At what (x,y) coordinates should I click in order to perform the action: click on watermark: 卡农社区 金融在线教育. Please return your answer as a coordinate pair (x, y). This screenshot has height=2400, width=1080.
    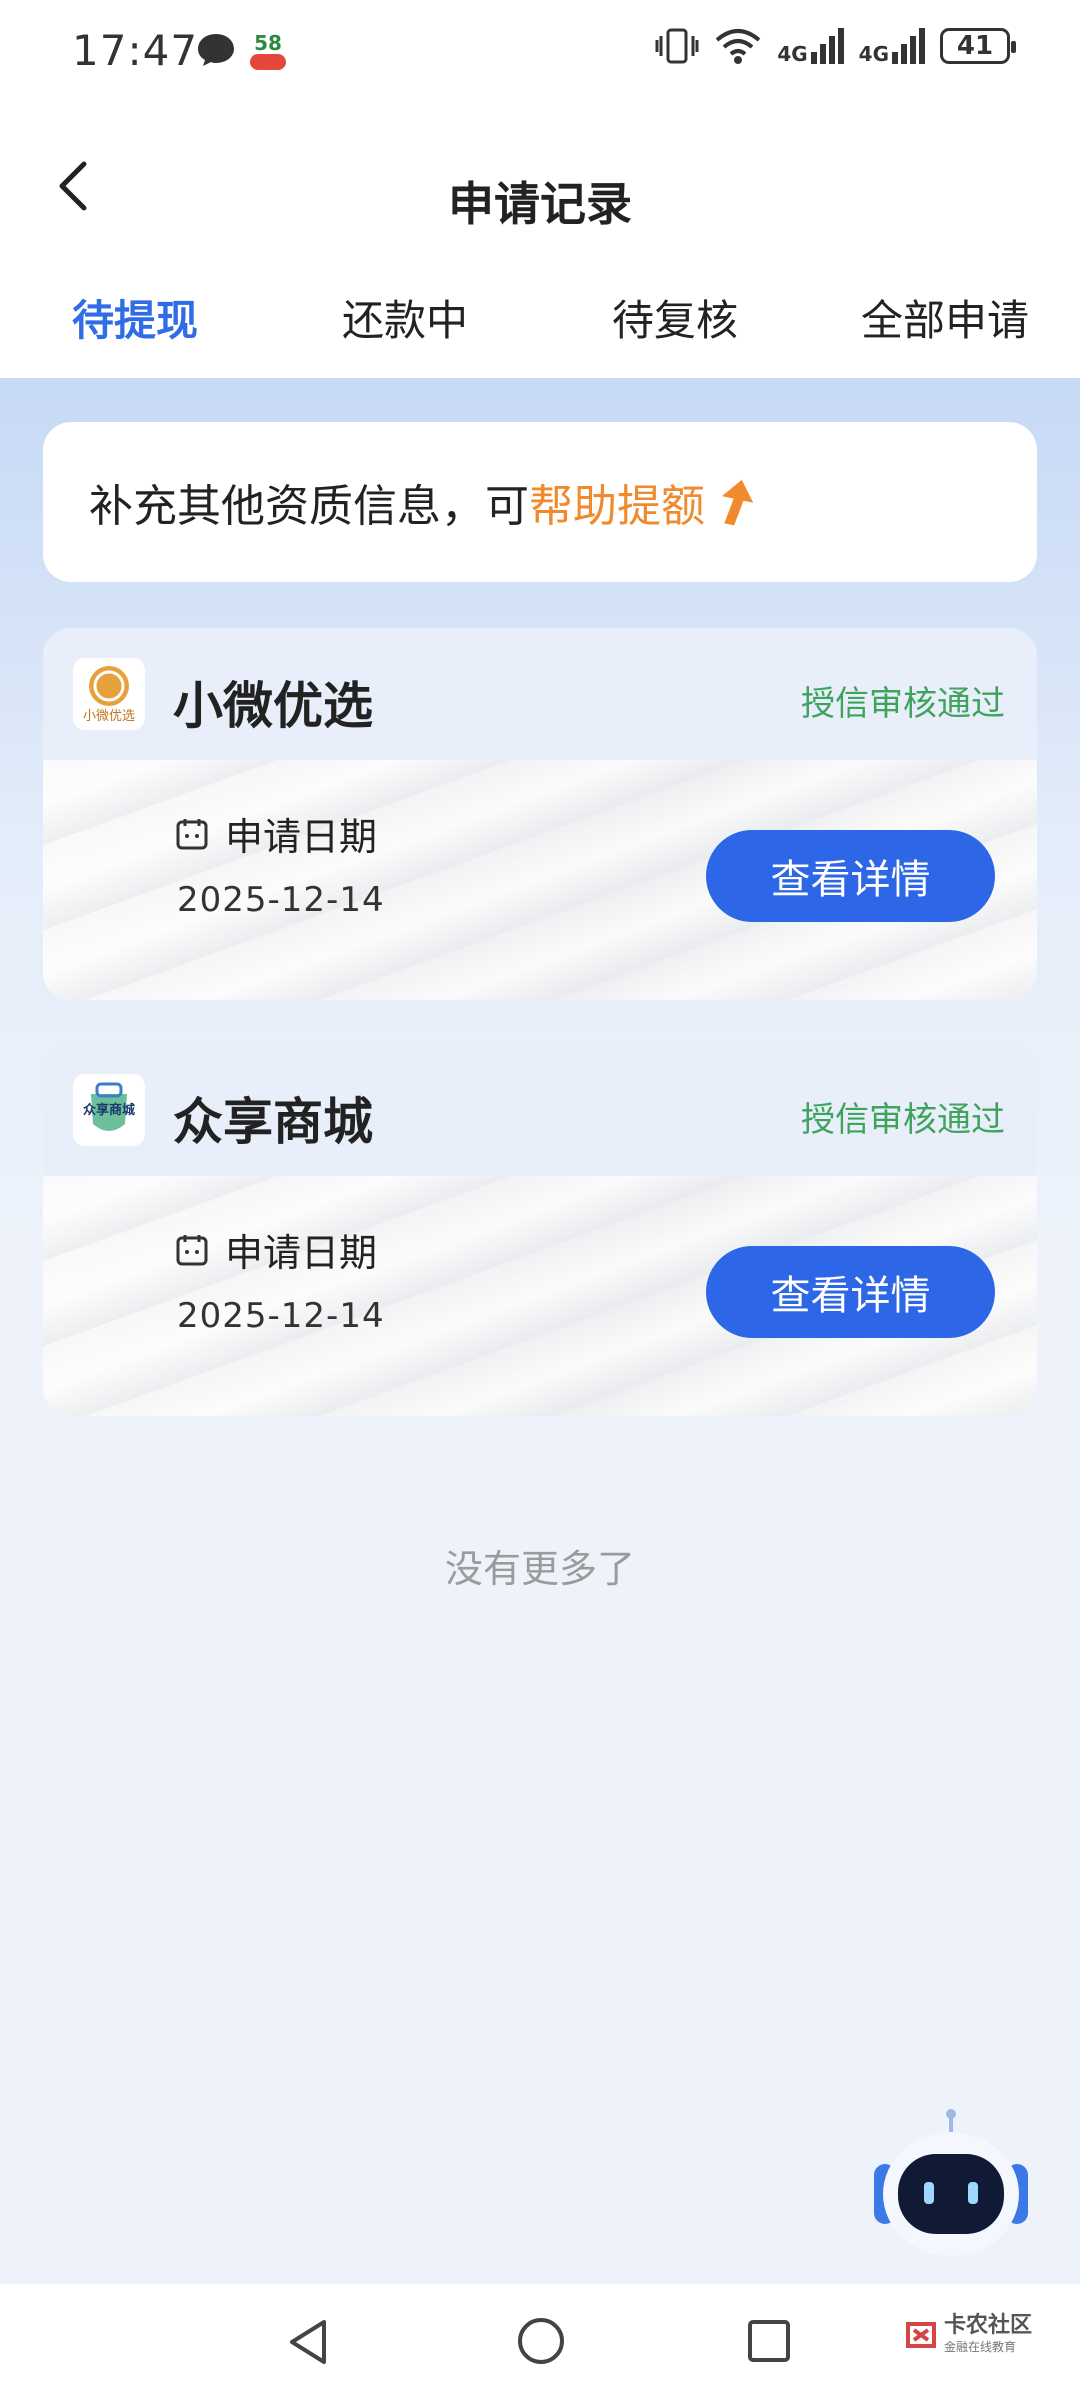
    Looking at the image, I should click on (968, 2334).